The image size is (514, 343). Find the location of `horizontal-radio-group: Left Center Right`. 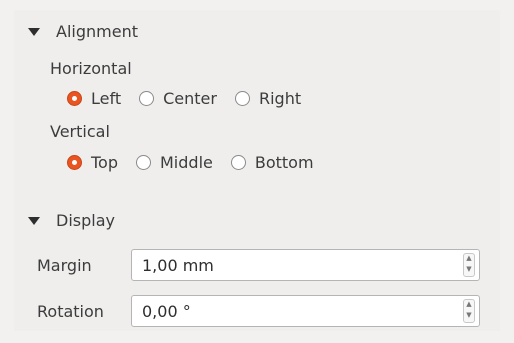

horizontal-radio-group: Left Center Right is located at coordinates (193, 98).